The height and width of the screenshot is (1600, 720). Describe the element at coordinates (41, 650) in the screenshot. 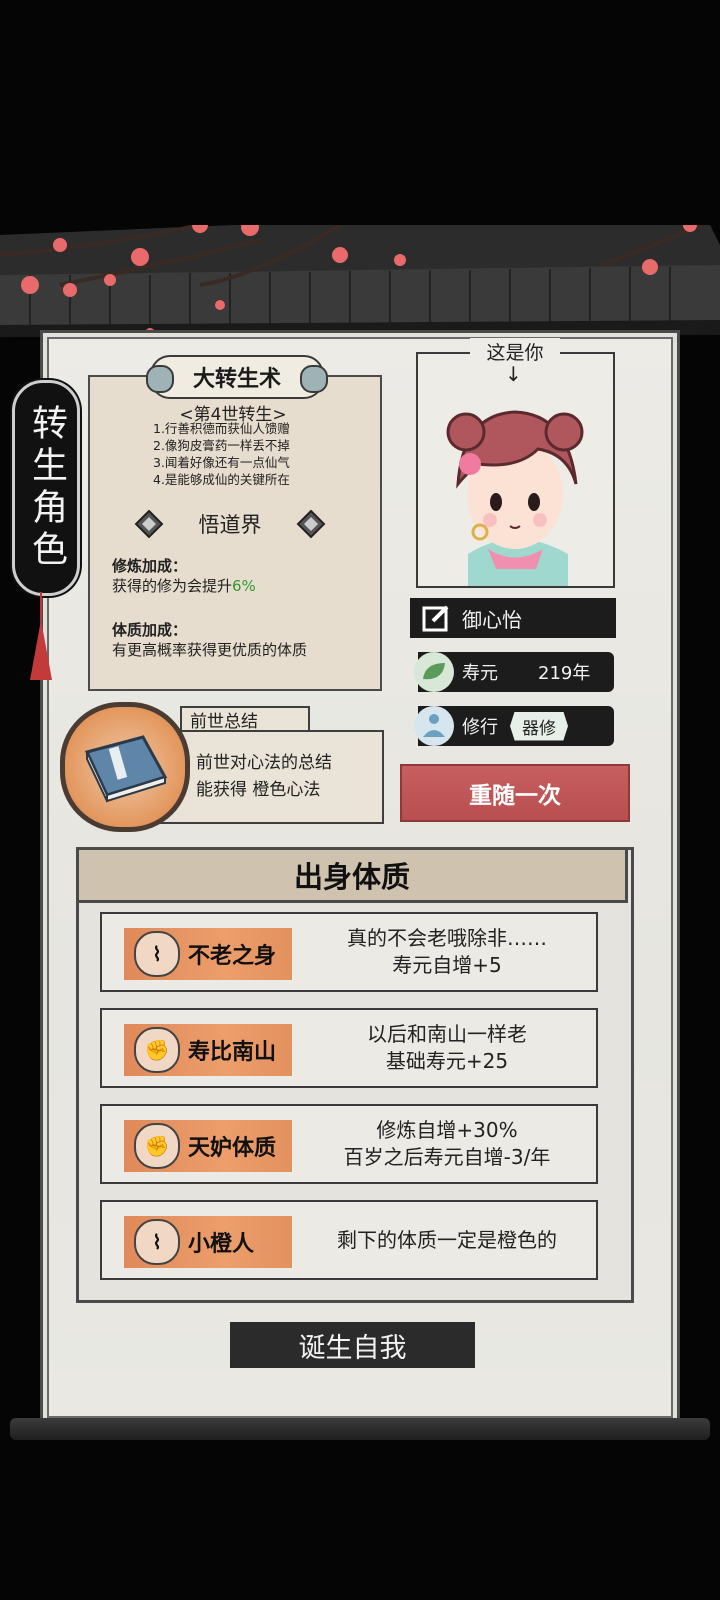

I see `tassel-icon` at that location.